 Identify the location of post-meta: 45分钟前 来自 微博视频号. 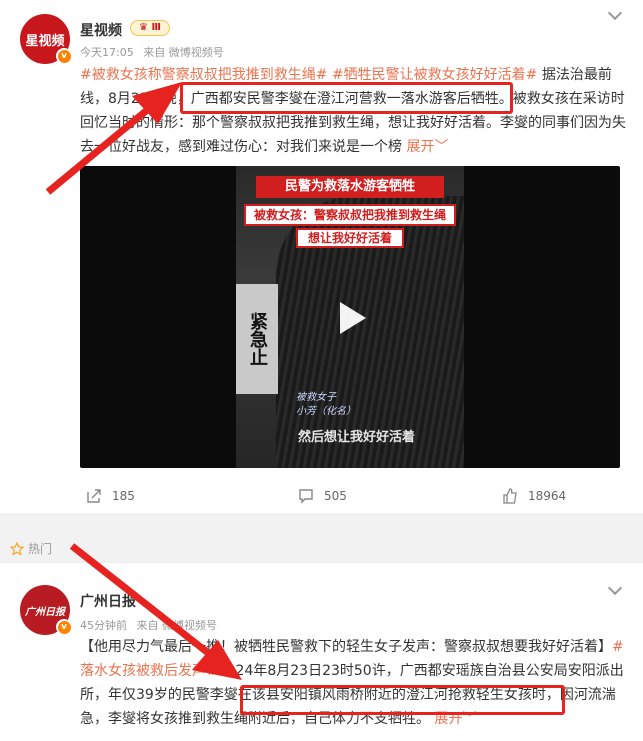
(148, 625).